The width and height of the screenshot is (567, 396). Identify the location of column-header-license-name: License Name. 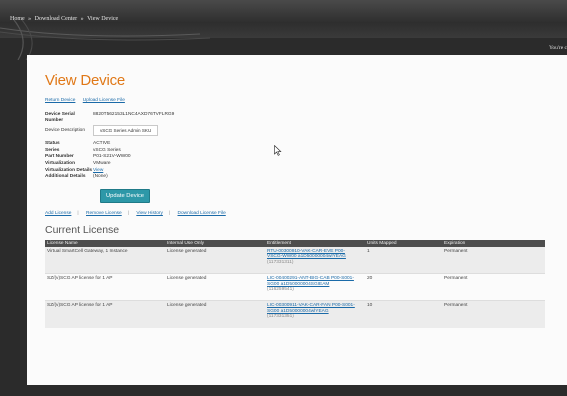
(105, 243).